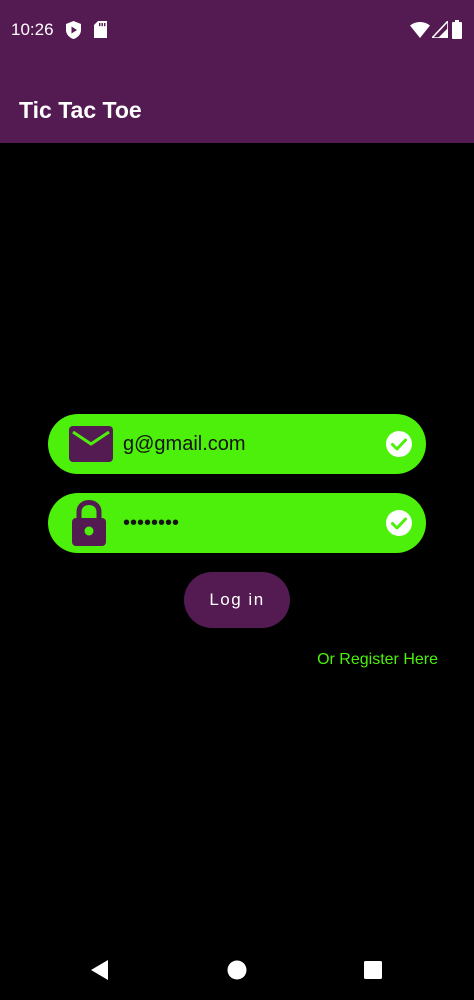 The image size is (474, 1000). I want to click on mail-icon, so click(91, 444).